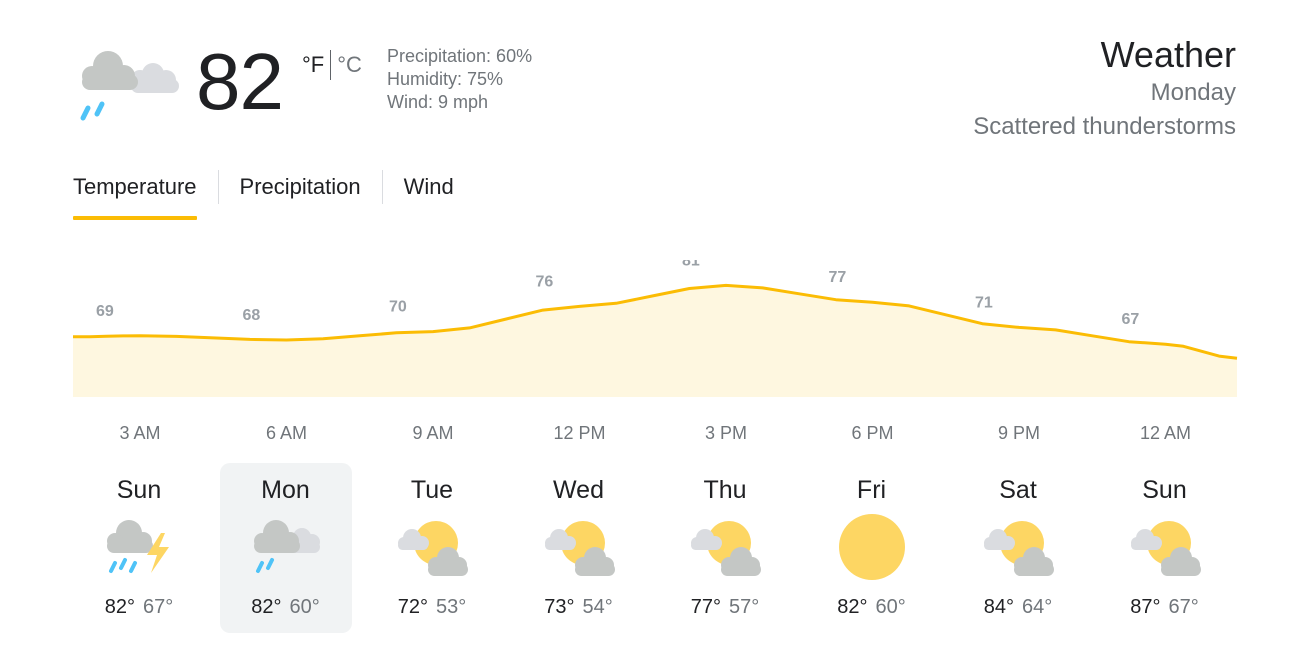 The height and width of the screenshot is (658, 1292). Describe the element at coordinates (105, 311) in the screenshot. I see `chart-data-label: 69` at that location.